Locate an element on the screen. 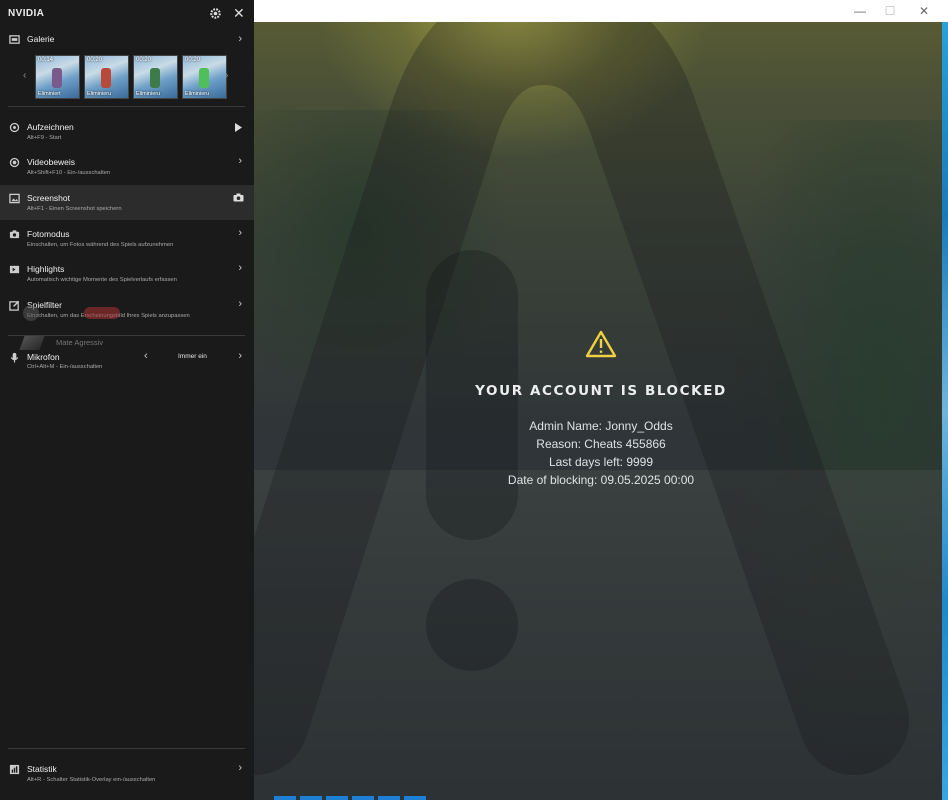 The height and width of the screenshot is (800, 948). gear-icon is located at coordinates (215, 13).